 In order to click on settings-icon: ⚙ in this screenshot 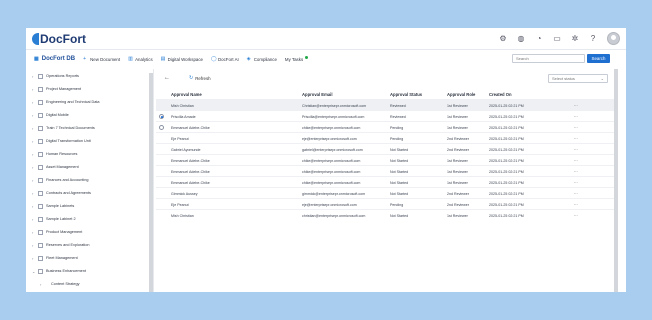, I will do `click(503, 38)`.